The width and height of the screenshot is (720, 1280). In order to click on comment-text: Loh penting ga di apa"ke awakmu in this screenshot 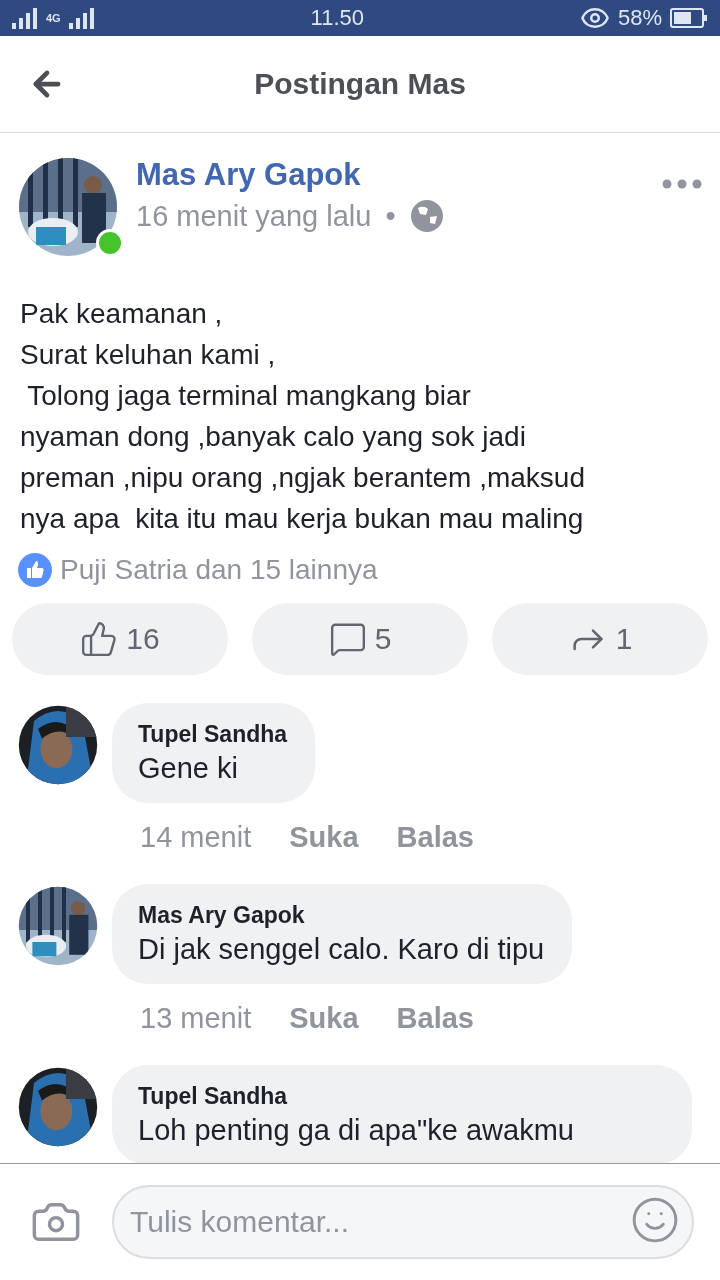, I will do `click(356, 1130)`.